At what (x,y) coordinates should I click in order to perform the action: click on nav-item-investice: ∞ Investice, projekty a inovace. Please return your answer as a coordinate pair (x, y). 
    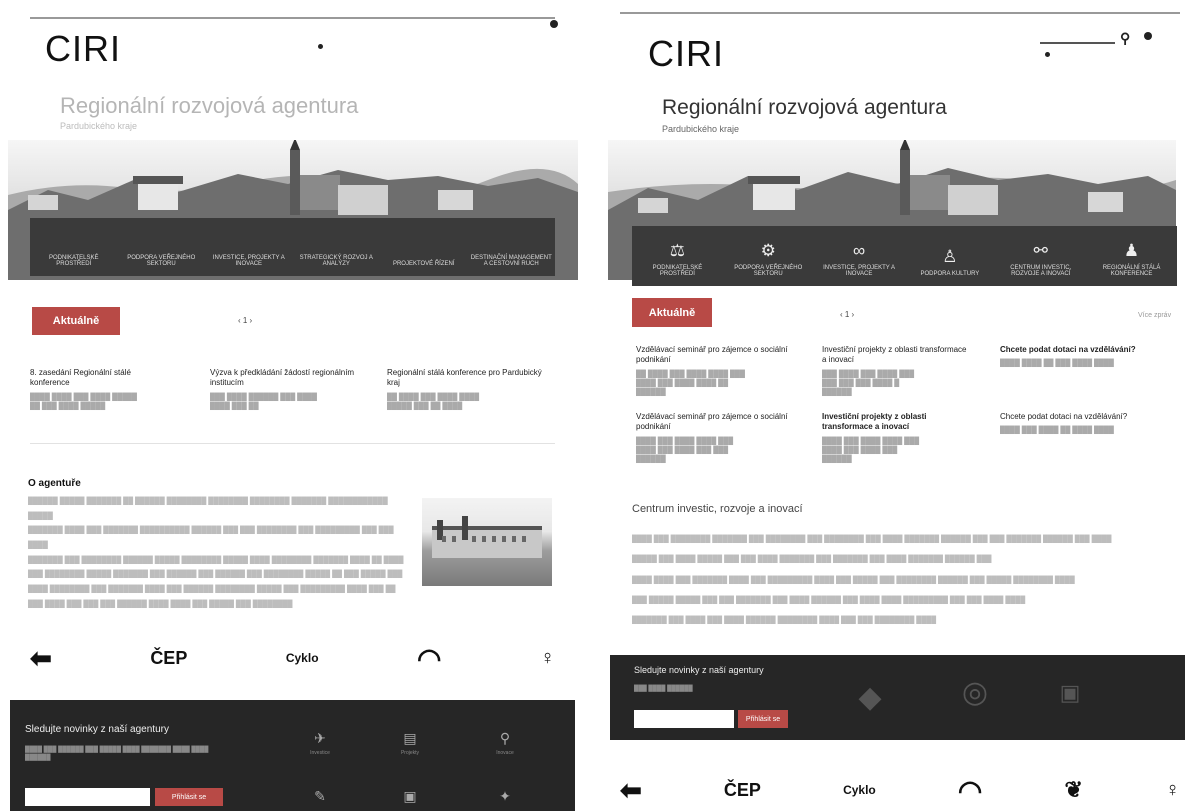
    Looking at the image, I should click on (859, 256).